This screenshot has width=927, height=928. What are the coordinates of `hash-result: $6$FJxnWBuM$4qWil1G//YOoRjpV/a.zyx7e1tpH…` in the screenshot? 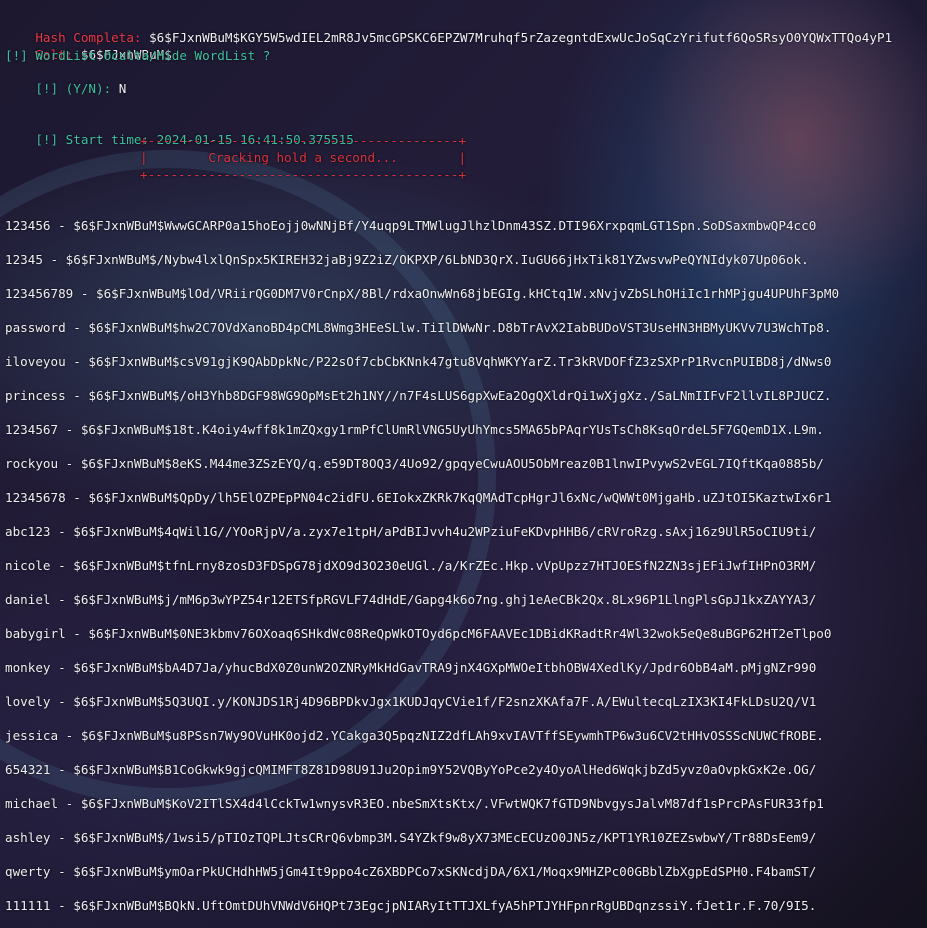 It's located at (445, 531).